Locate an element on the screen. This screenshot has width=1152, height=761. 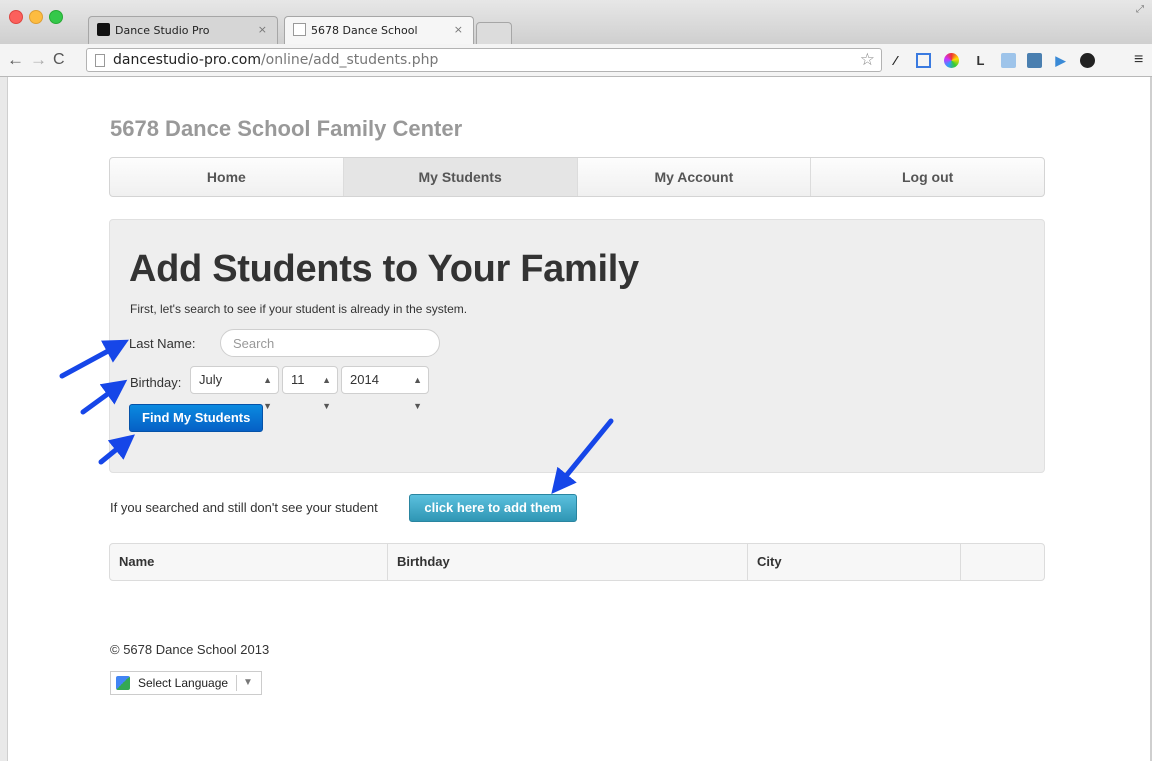
language-selector: Select Language ▼ is located at coordinates (186, 683).